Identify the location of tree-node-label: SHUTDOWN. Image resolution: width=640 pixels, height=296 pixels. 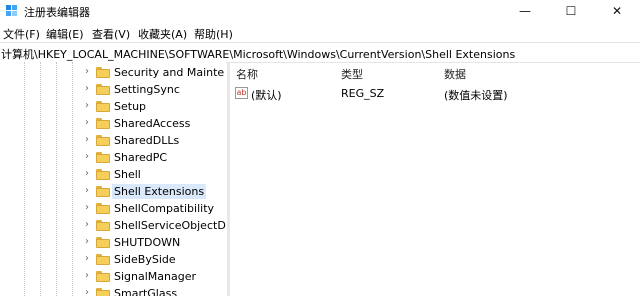
(147, 242).